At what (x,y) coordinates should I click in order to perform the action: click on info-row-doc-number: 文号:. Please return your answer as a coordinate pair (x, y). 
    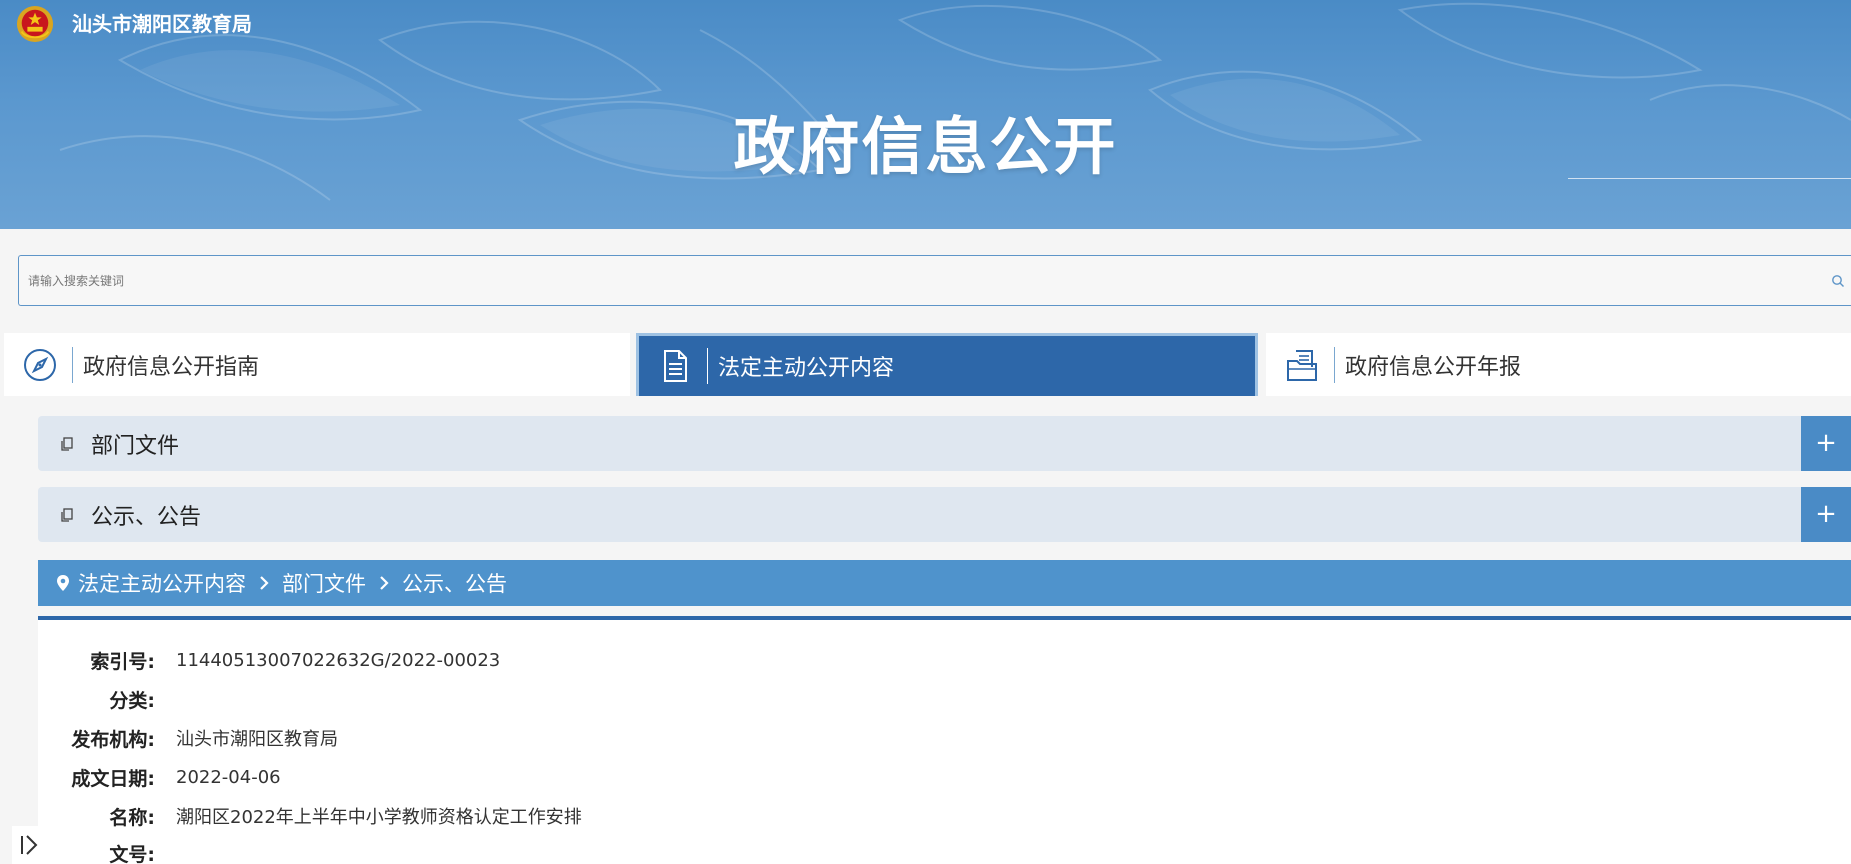
    Looking at the image, I should click on (107, 851).